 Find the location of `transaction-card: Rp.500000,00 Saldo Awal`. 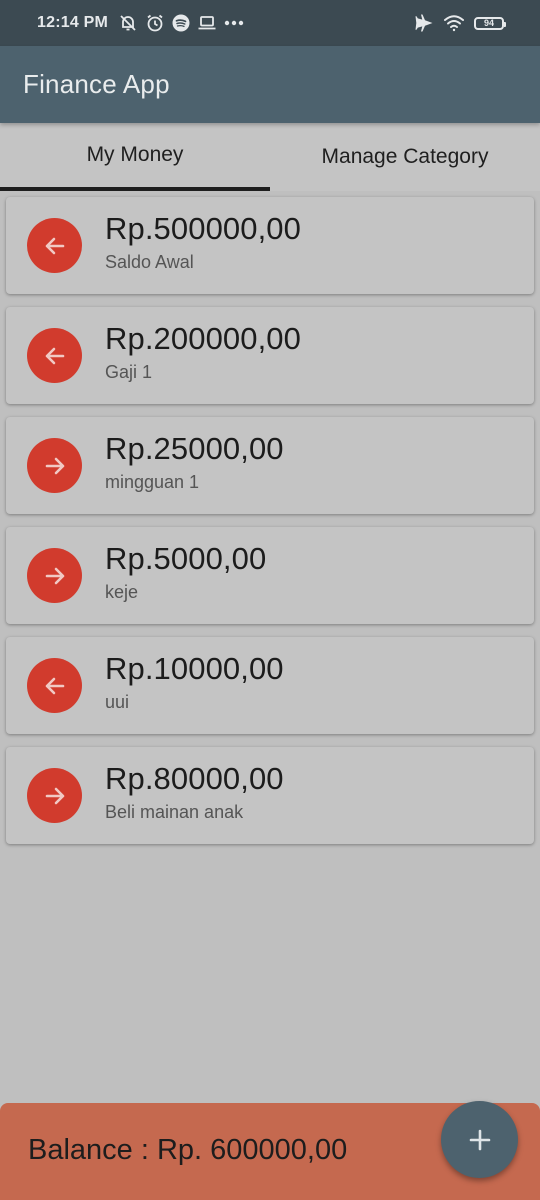

transaction-card: Rp.500000,00 Saldo Awal is located at coordinates (270, 245).